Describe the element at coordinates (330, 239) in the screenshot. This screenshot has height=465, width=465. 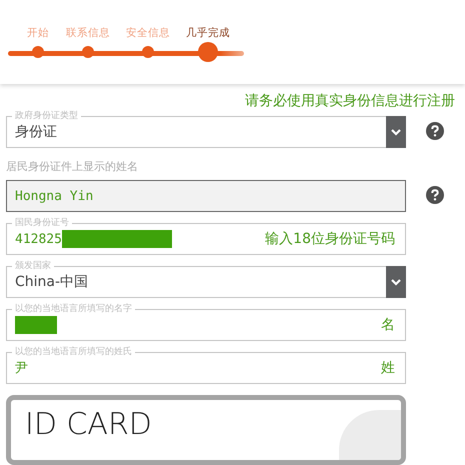
I see `field-hint: 输入18位身份证号码` at that location.